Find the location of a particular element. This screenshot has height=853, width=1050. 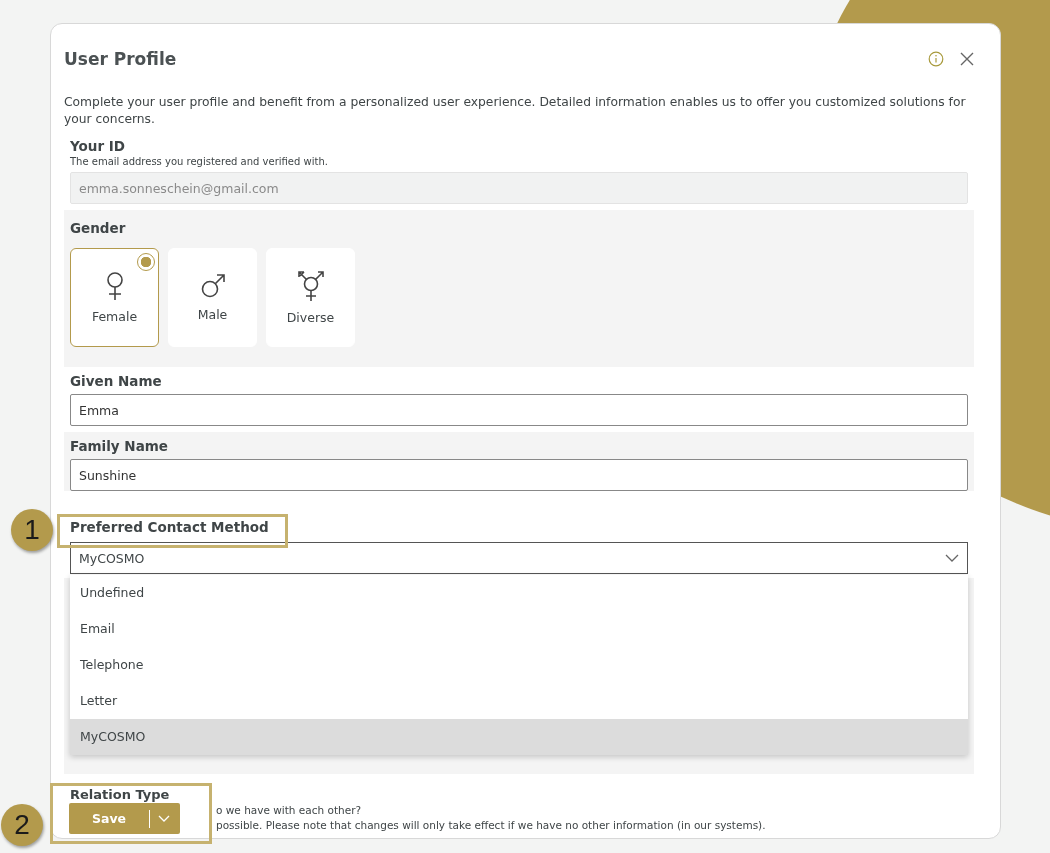

field-label: Preferred Contact Method is located at coordinates (169, 527).